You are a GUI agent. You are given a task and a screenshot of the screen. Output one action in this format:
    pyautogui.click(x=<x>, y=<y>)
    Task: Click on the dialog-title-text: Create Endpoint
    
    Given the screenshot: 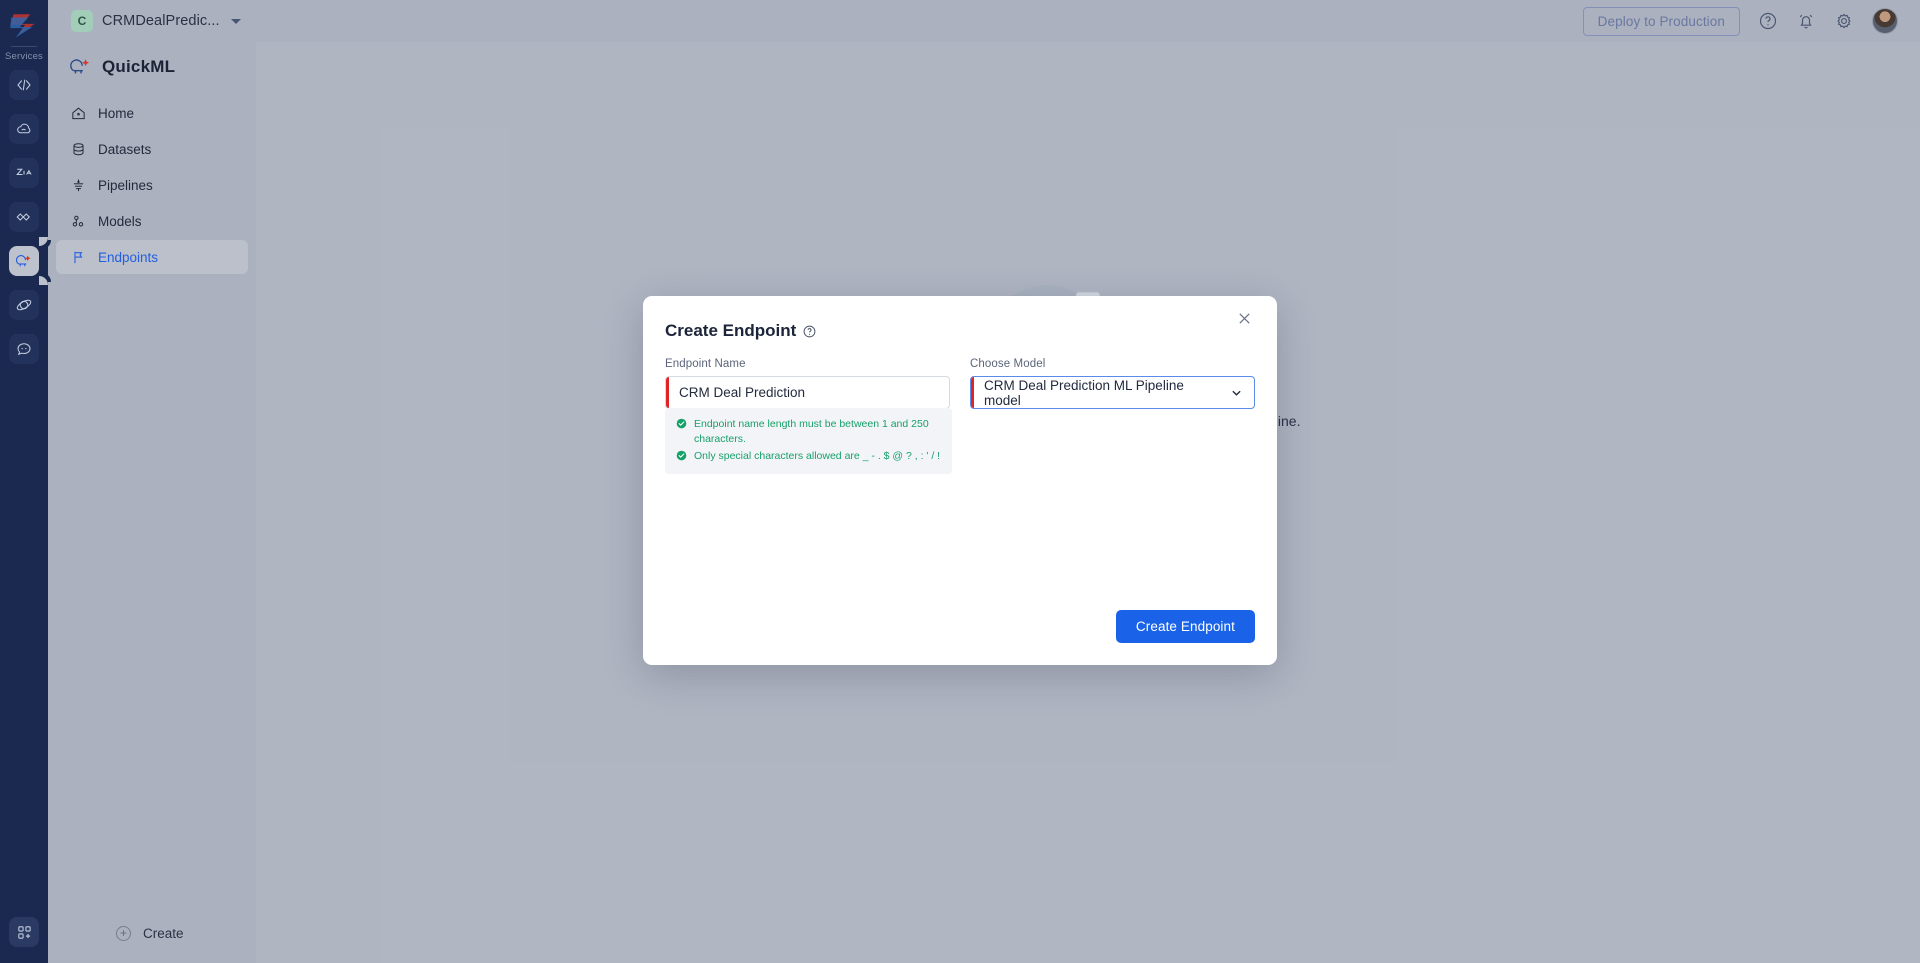 What is the action you would take?
    pyautogui.click(x=731, y=330)
    